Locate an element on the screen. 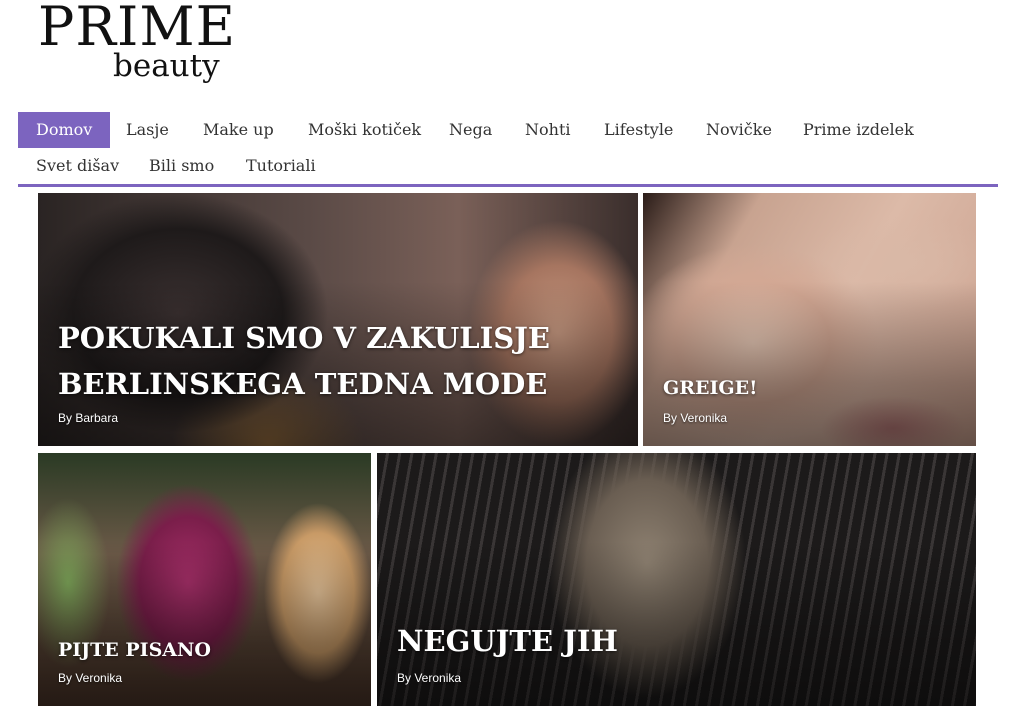 The height and width of the screenshot is (723, 1012). nav-item-tutoriali: Tutoriali is located at coordinates (281, 166).